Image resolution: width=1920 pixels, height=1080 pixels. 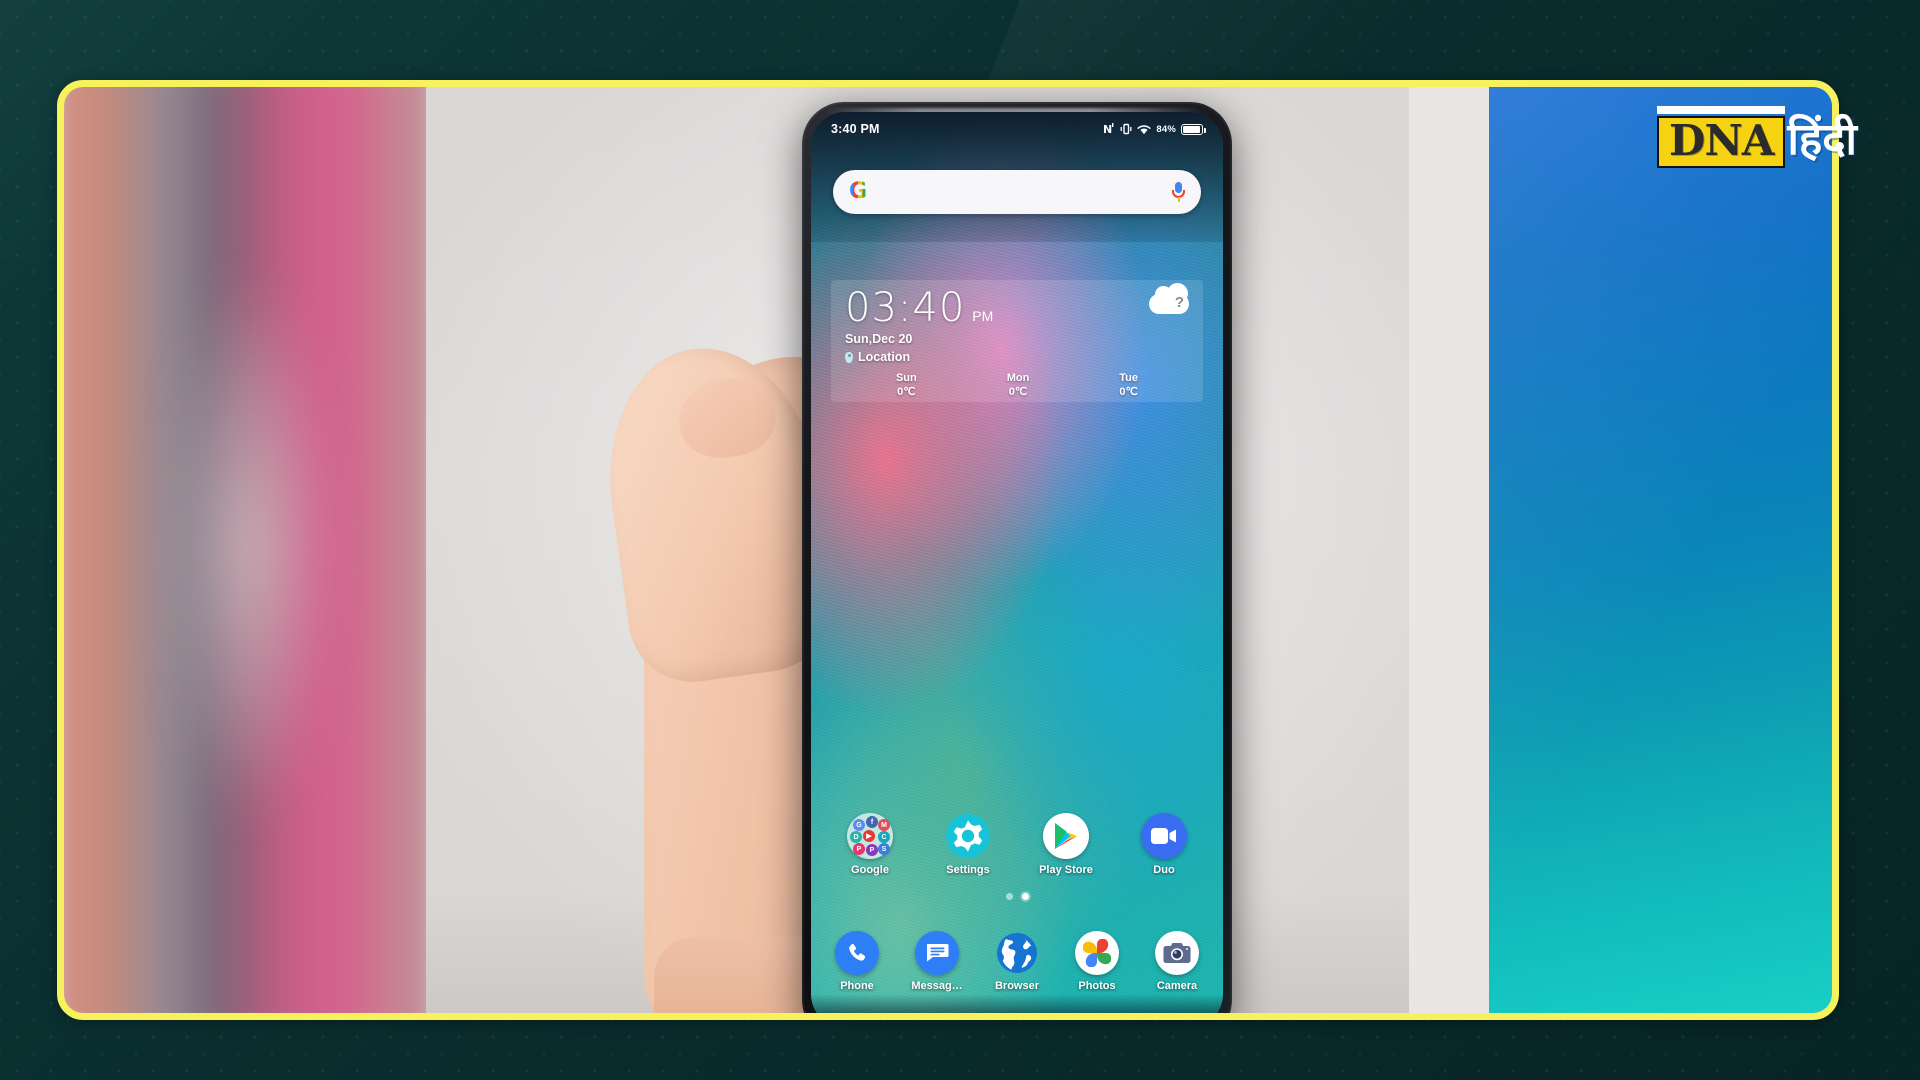 I want to click on app-icon-play-store: Play Store, so click(x=1066, y=844).